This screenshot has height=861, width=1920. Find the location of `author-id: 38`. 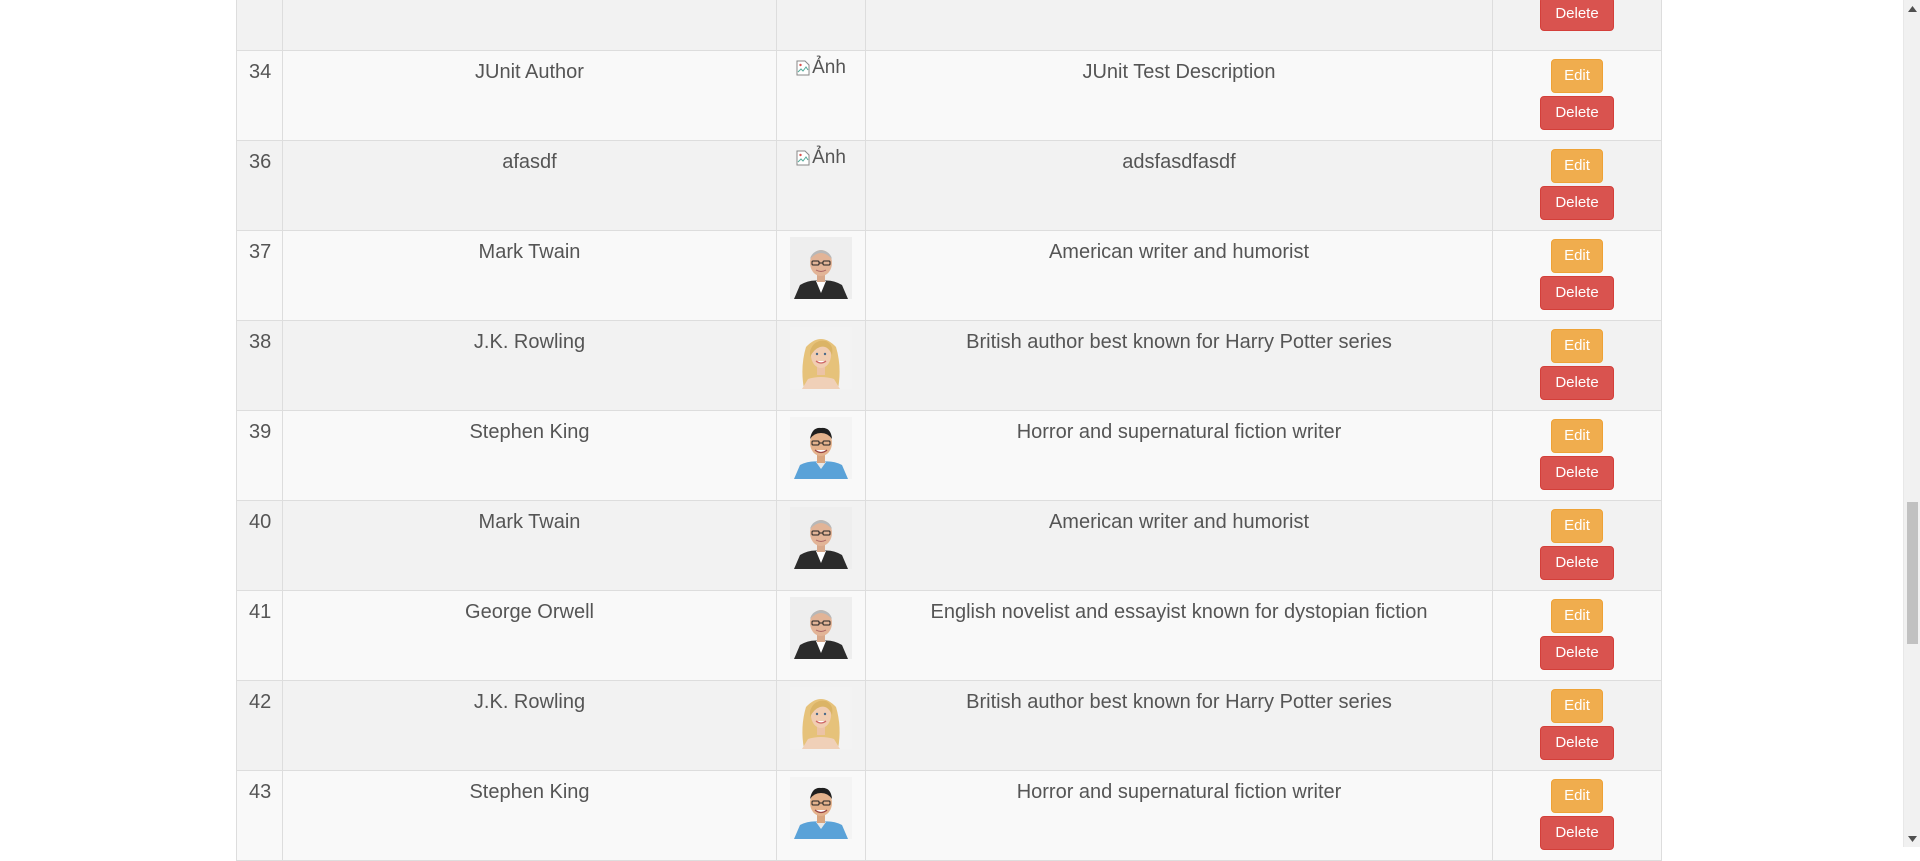

author-id: 38 is located at coordinates (260, 342).